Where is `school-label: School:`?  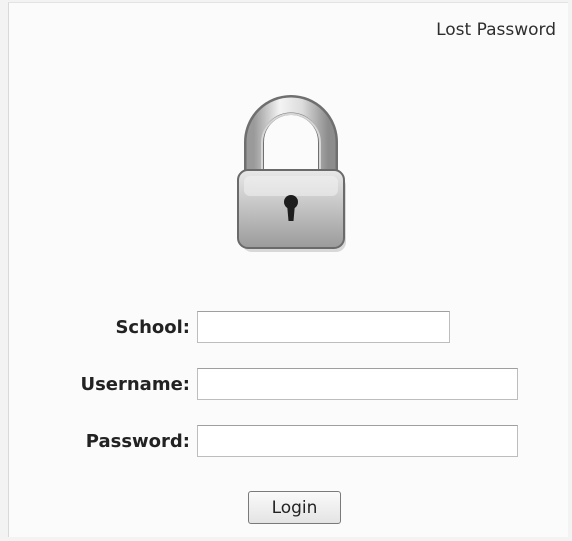 school-label: School: is located at coordinates (152, 327).